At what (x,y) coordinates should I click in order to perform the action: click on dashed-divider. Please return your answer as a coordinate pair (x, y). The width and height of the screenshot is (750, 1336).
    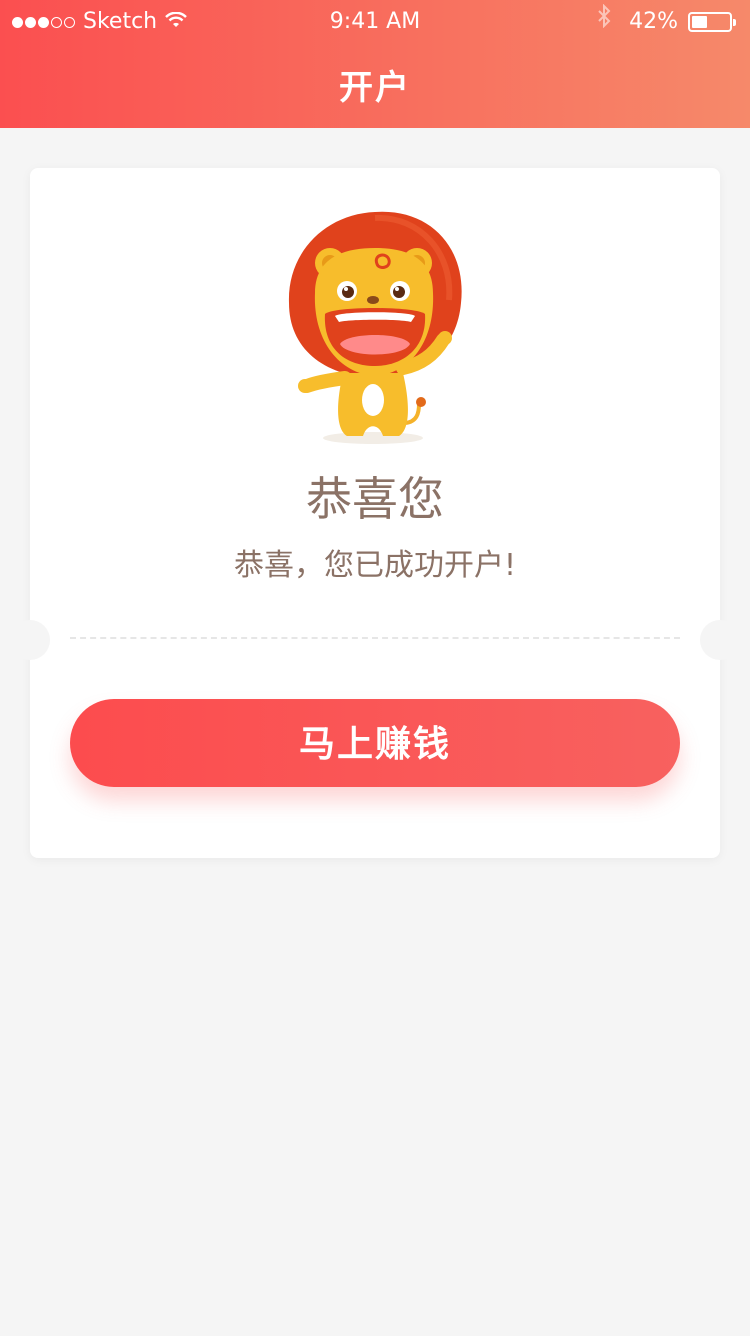
    Looking at the image, I should click on (375, 638).